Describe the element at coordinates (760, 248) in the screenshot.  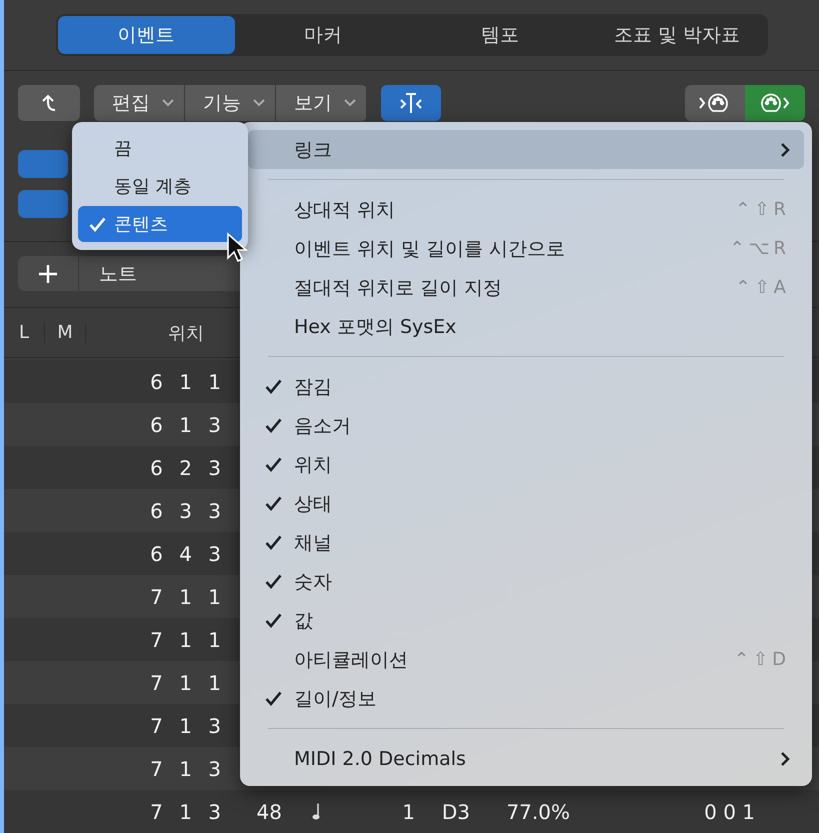
I see `shortcut-label: ⌃⌥R` at that location.